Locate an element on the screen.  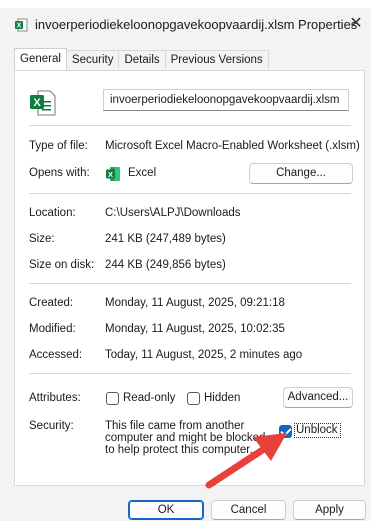
excel-app-icon: X is located at coordinates (113, 174).